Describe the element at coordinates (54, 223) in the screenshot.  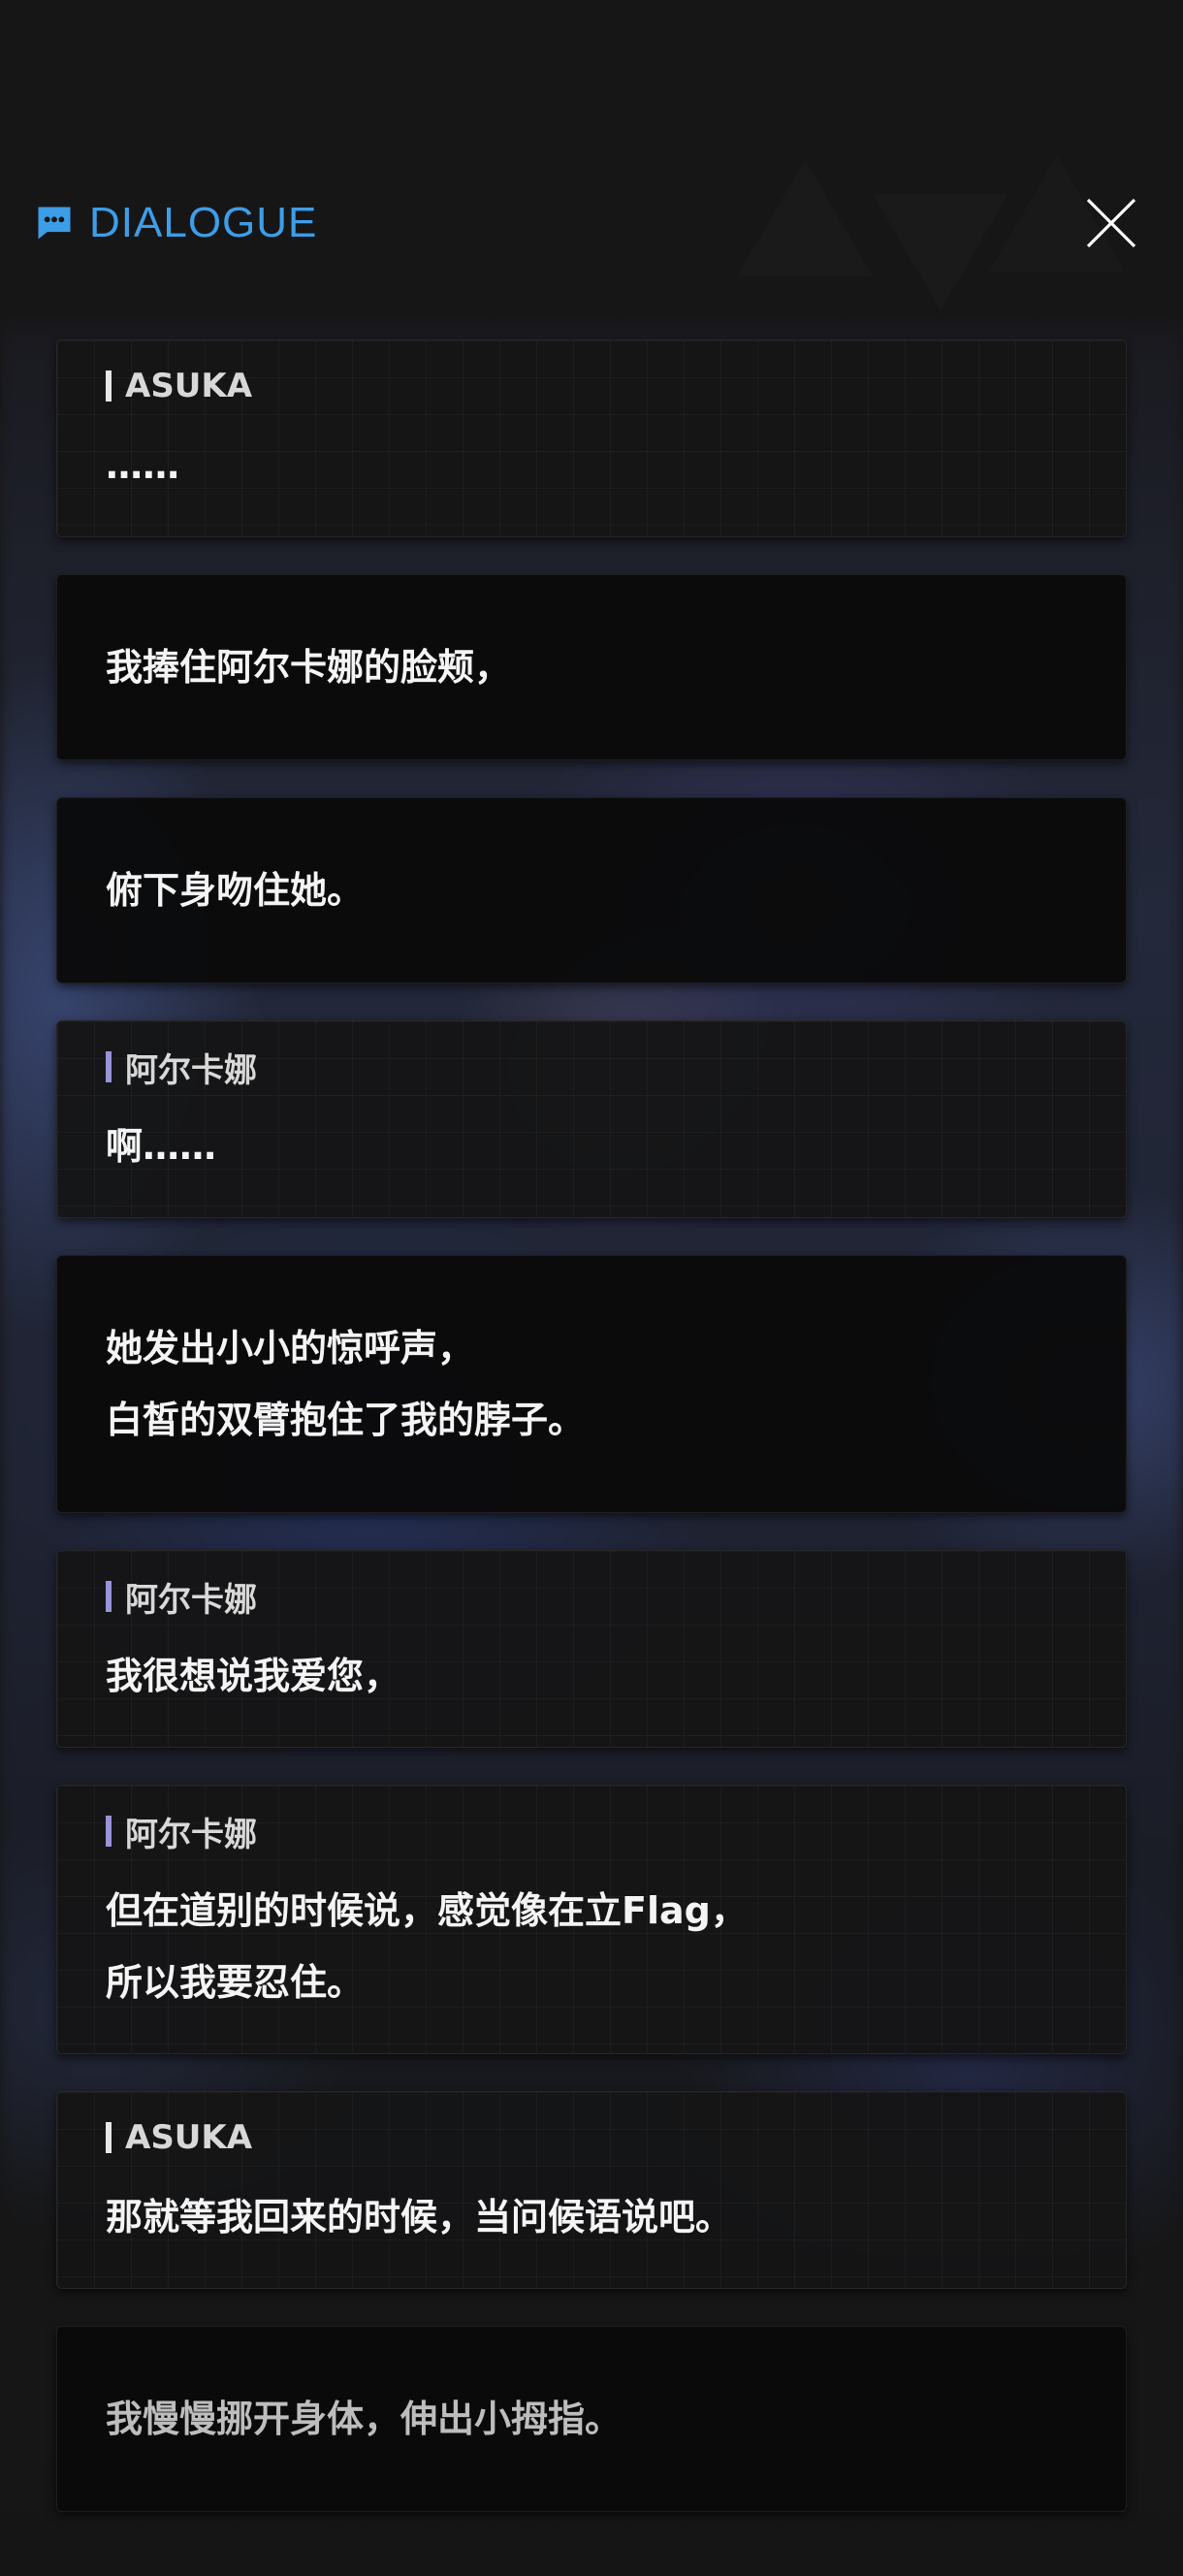
I see `chat-icon` at that location.